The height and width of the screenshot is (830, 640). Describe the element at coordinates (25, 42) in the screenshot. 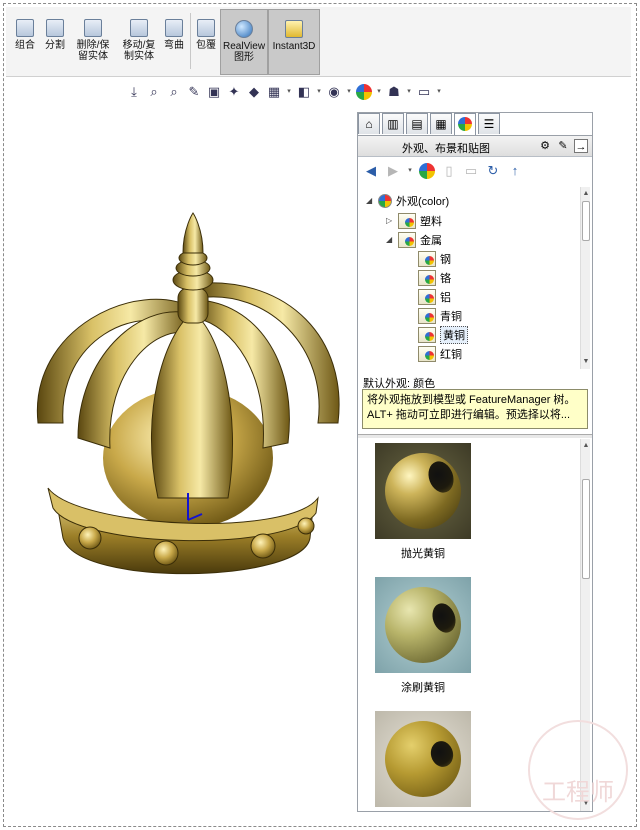

I see `combine-button: 组合` at that location.